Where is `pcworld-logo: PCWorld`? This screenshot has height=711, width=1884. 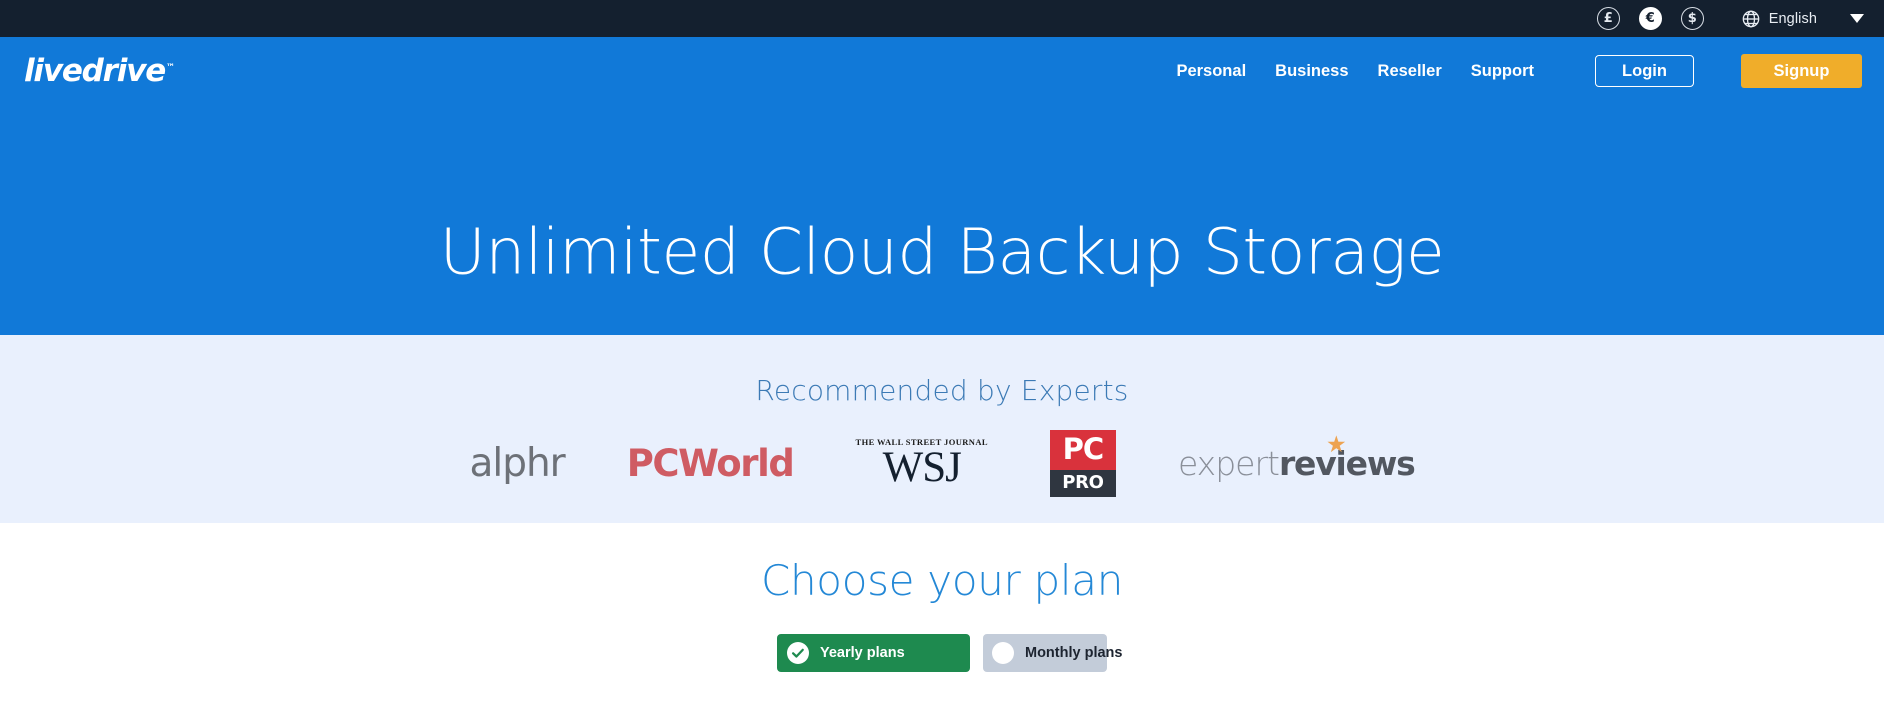
pcworld-logo: PCWorld is located at coordinates (710, 463).